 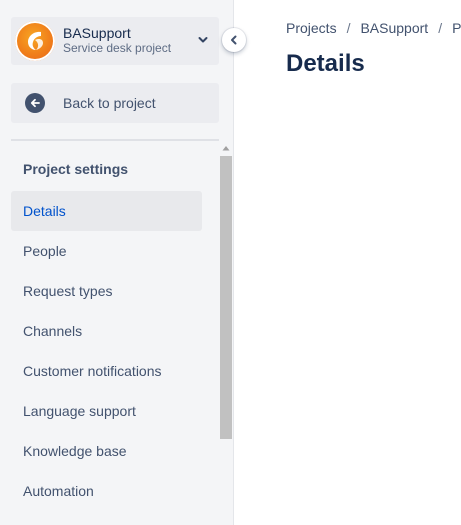 What do you see at coordinates (456, 28) in the screenshot?
I see `breadcrumb-settings: Pr` at bounding box center [456, 28].